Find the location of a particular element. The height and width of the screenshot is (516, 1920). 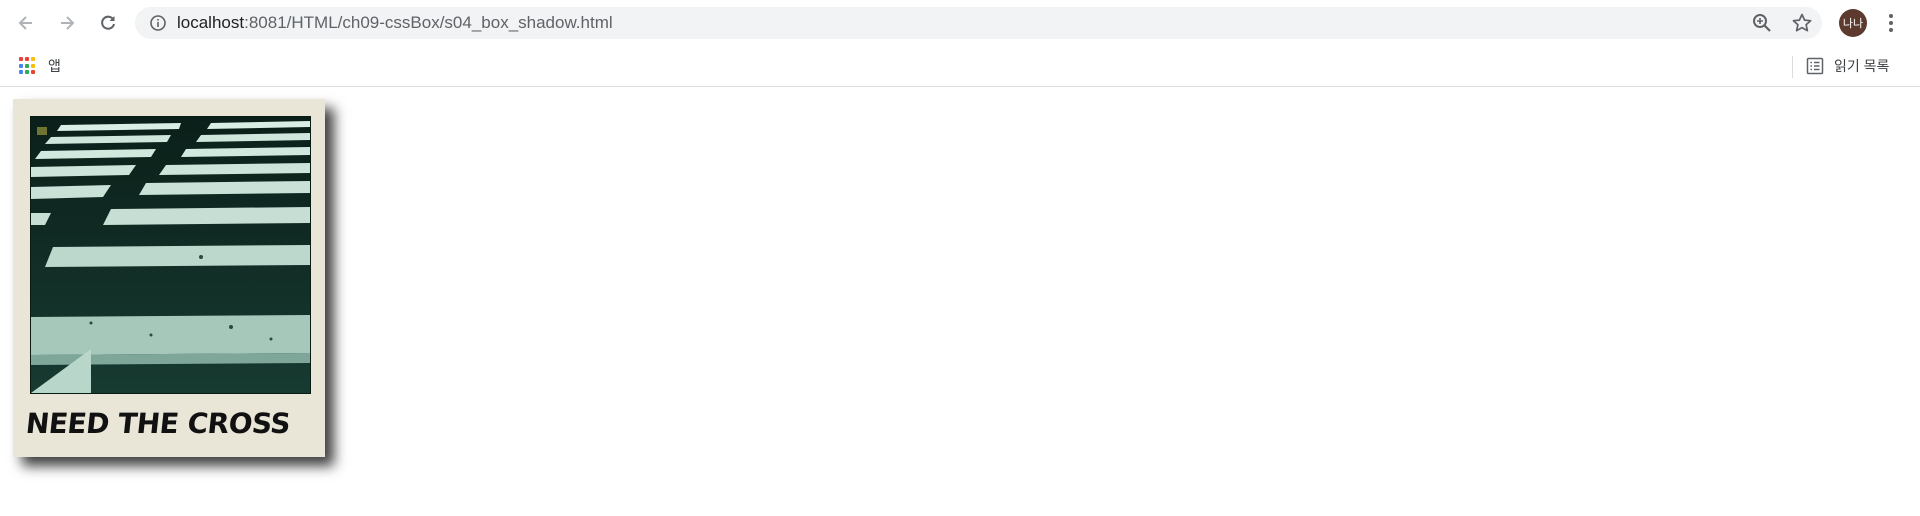

reload-icon is located at coordinates (108, 22).